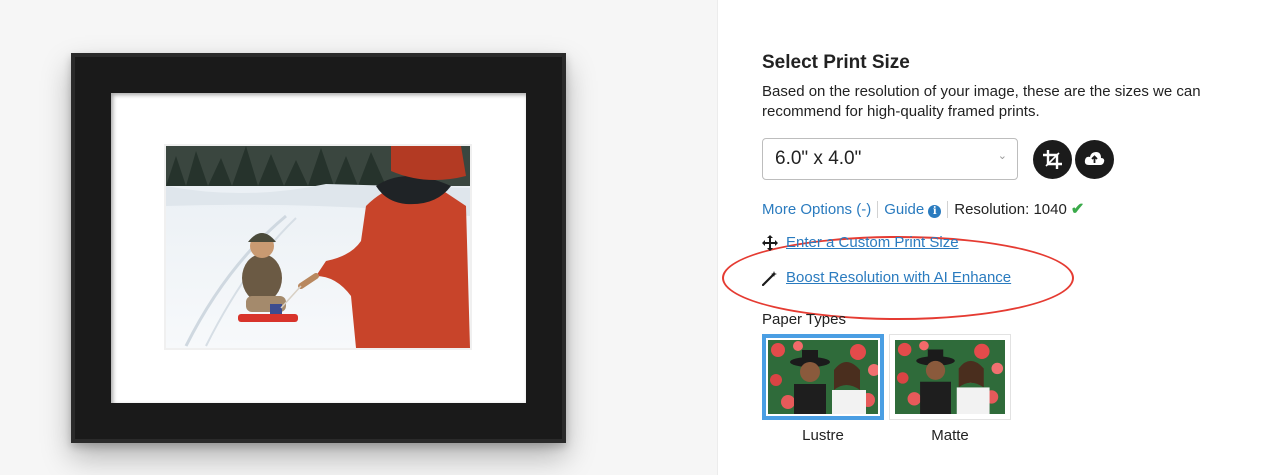 The height and width of the screenshot is (475, 1280). What do you see at coordinates (804, 319) in the screenshot?
I see `paper-types-label: Paper Types` at bounding box center [804, 319].